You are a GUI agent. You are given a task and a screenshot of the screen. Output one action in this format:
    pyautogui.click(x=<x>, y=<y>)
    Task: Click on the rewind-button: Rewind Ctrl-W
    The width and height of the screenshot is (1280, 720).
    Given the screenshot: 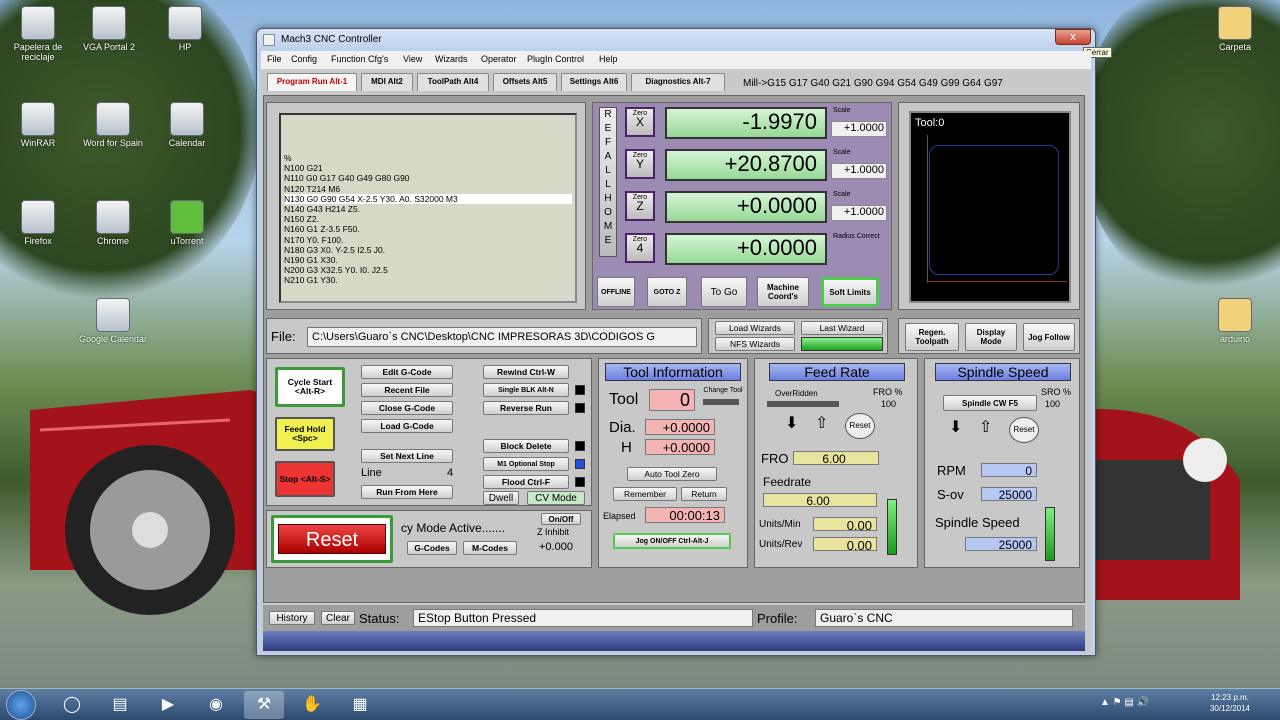 What is the action you would take?
    pyautogui.click(x=526, y=372)
    